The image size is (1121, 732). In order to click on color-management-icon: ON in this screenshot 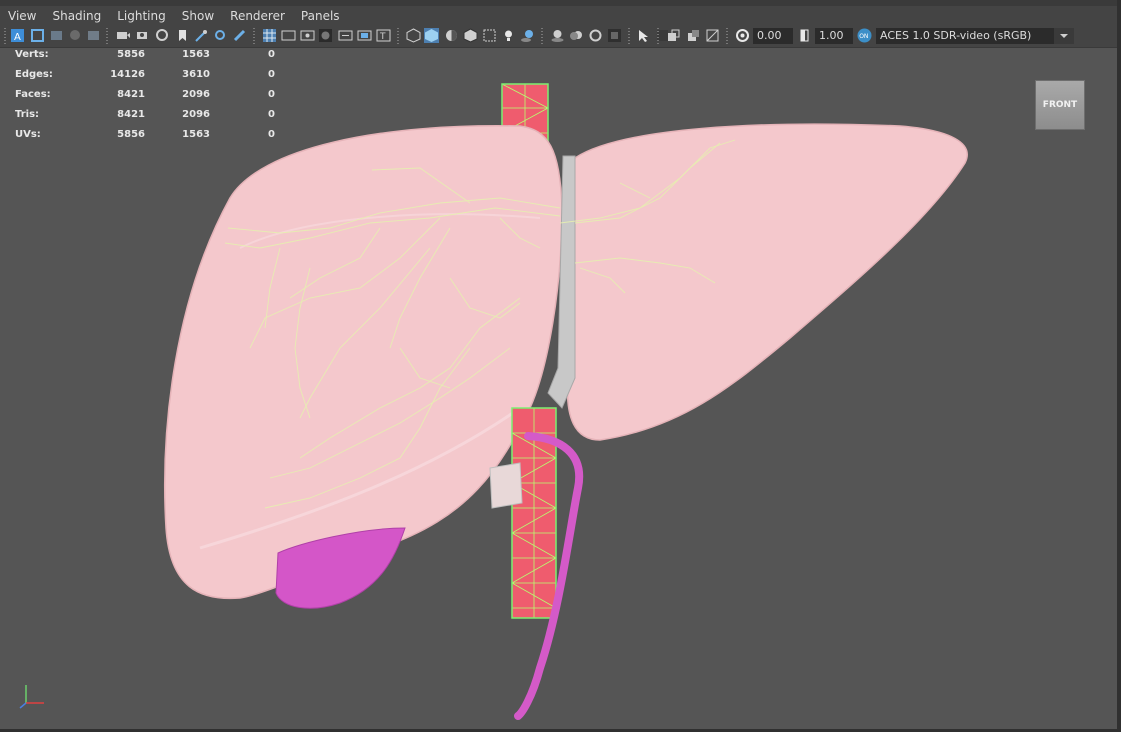, I will do `click(864, 35)`.